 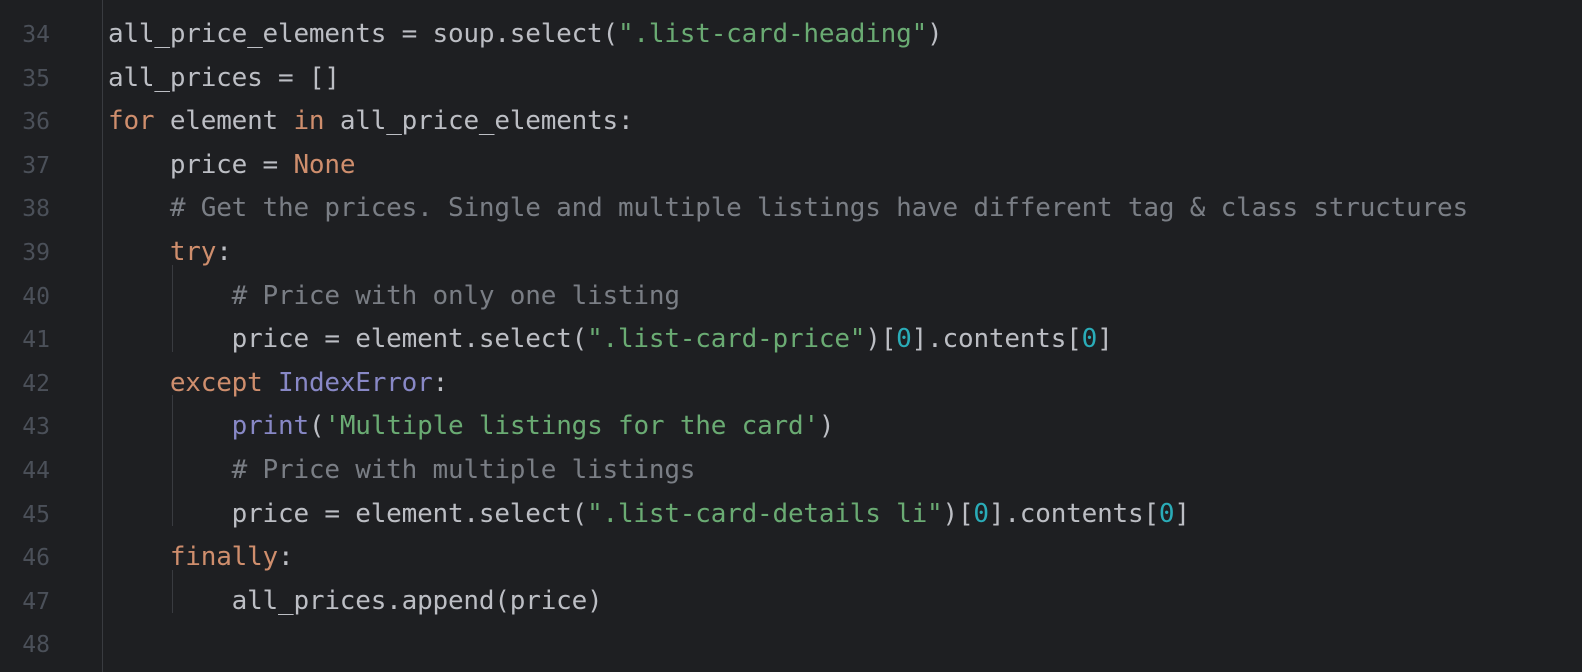 I want to click on code-token: in, so click(x=309, y=121).